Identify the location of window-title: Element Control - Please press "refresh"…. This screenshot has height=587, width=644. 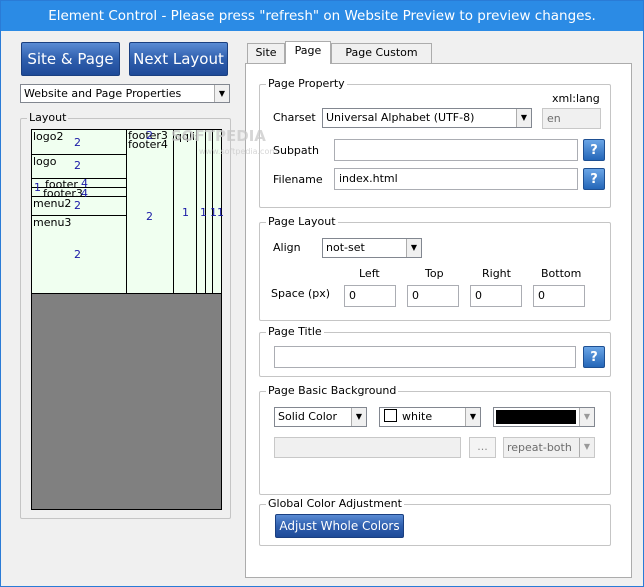
(322, 16).